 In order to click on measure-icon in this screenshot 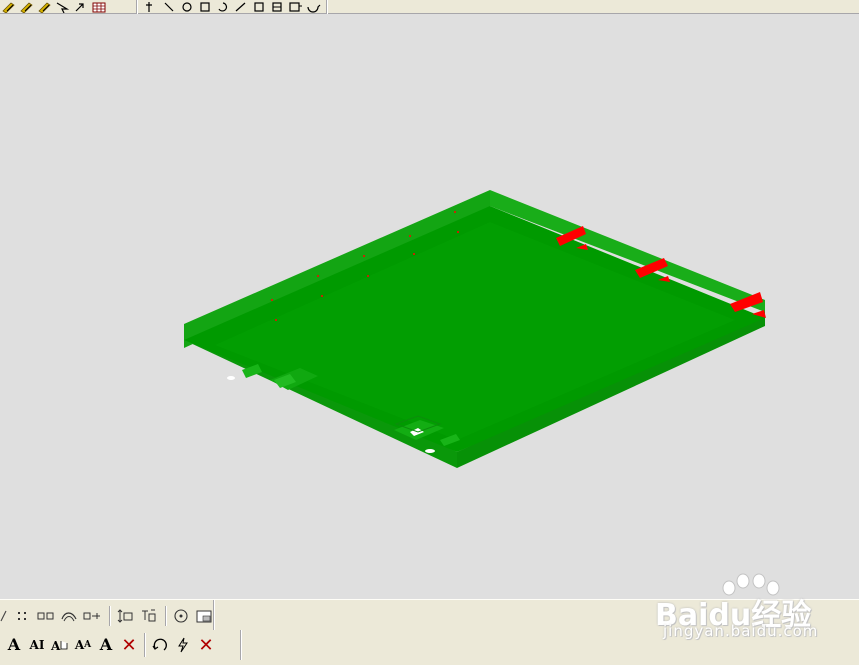, I will do `click(125, 616)`.